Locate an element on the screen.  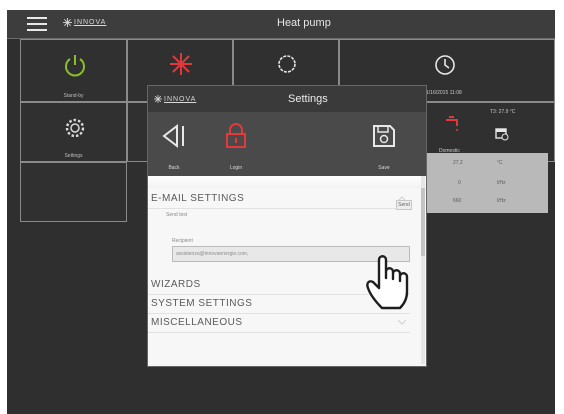
section-misc-label: MISCELLANEOUS is located at coordinates (197, 322).